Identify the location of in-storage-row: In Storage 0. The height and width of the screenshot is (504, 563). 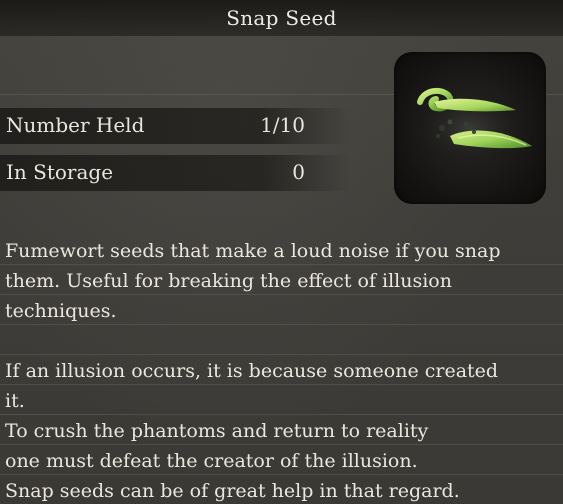
(175, 173).